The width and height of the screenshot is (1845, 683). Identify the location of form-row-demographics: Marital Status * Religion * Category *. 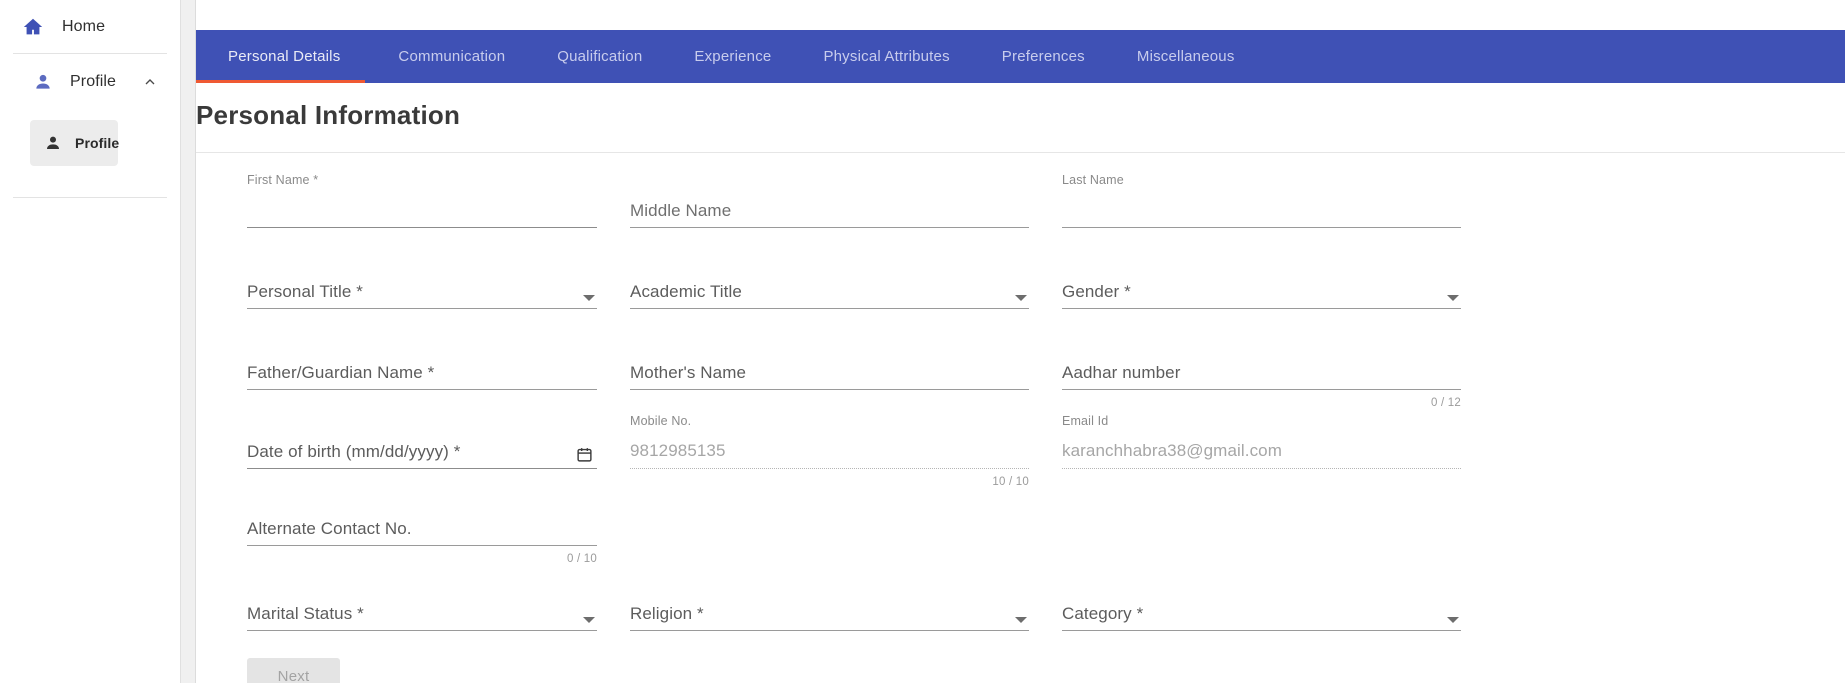
(1020, 606).